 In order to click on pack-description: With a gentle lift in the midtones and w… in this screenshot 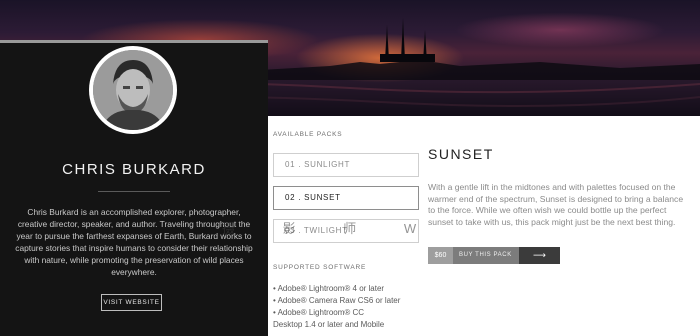, I will do `click(556, 204)`.